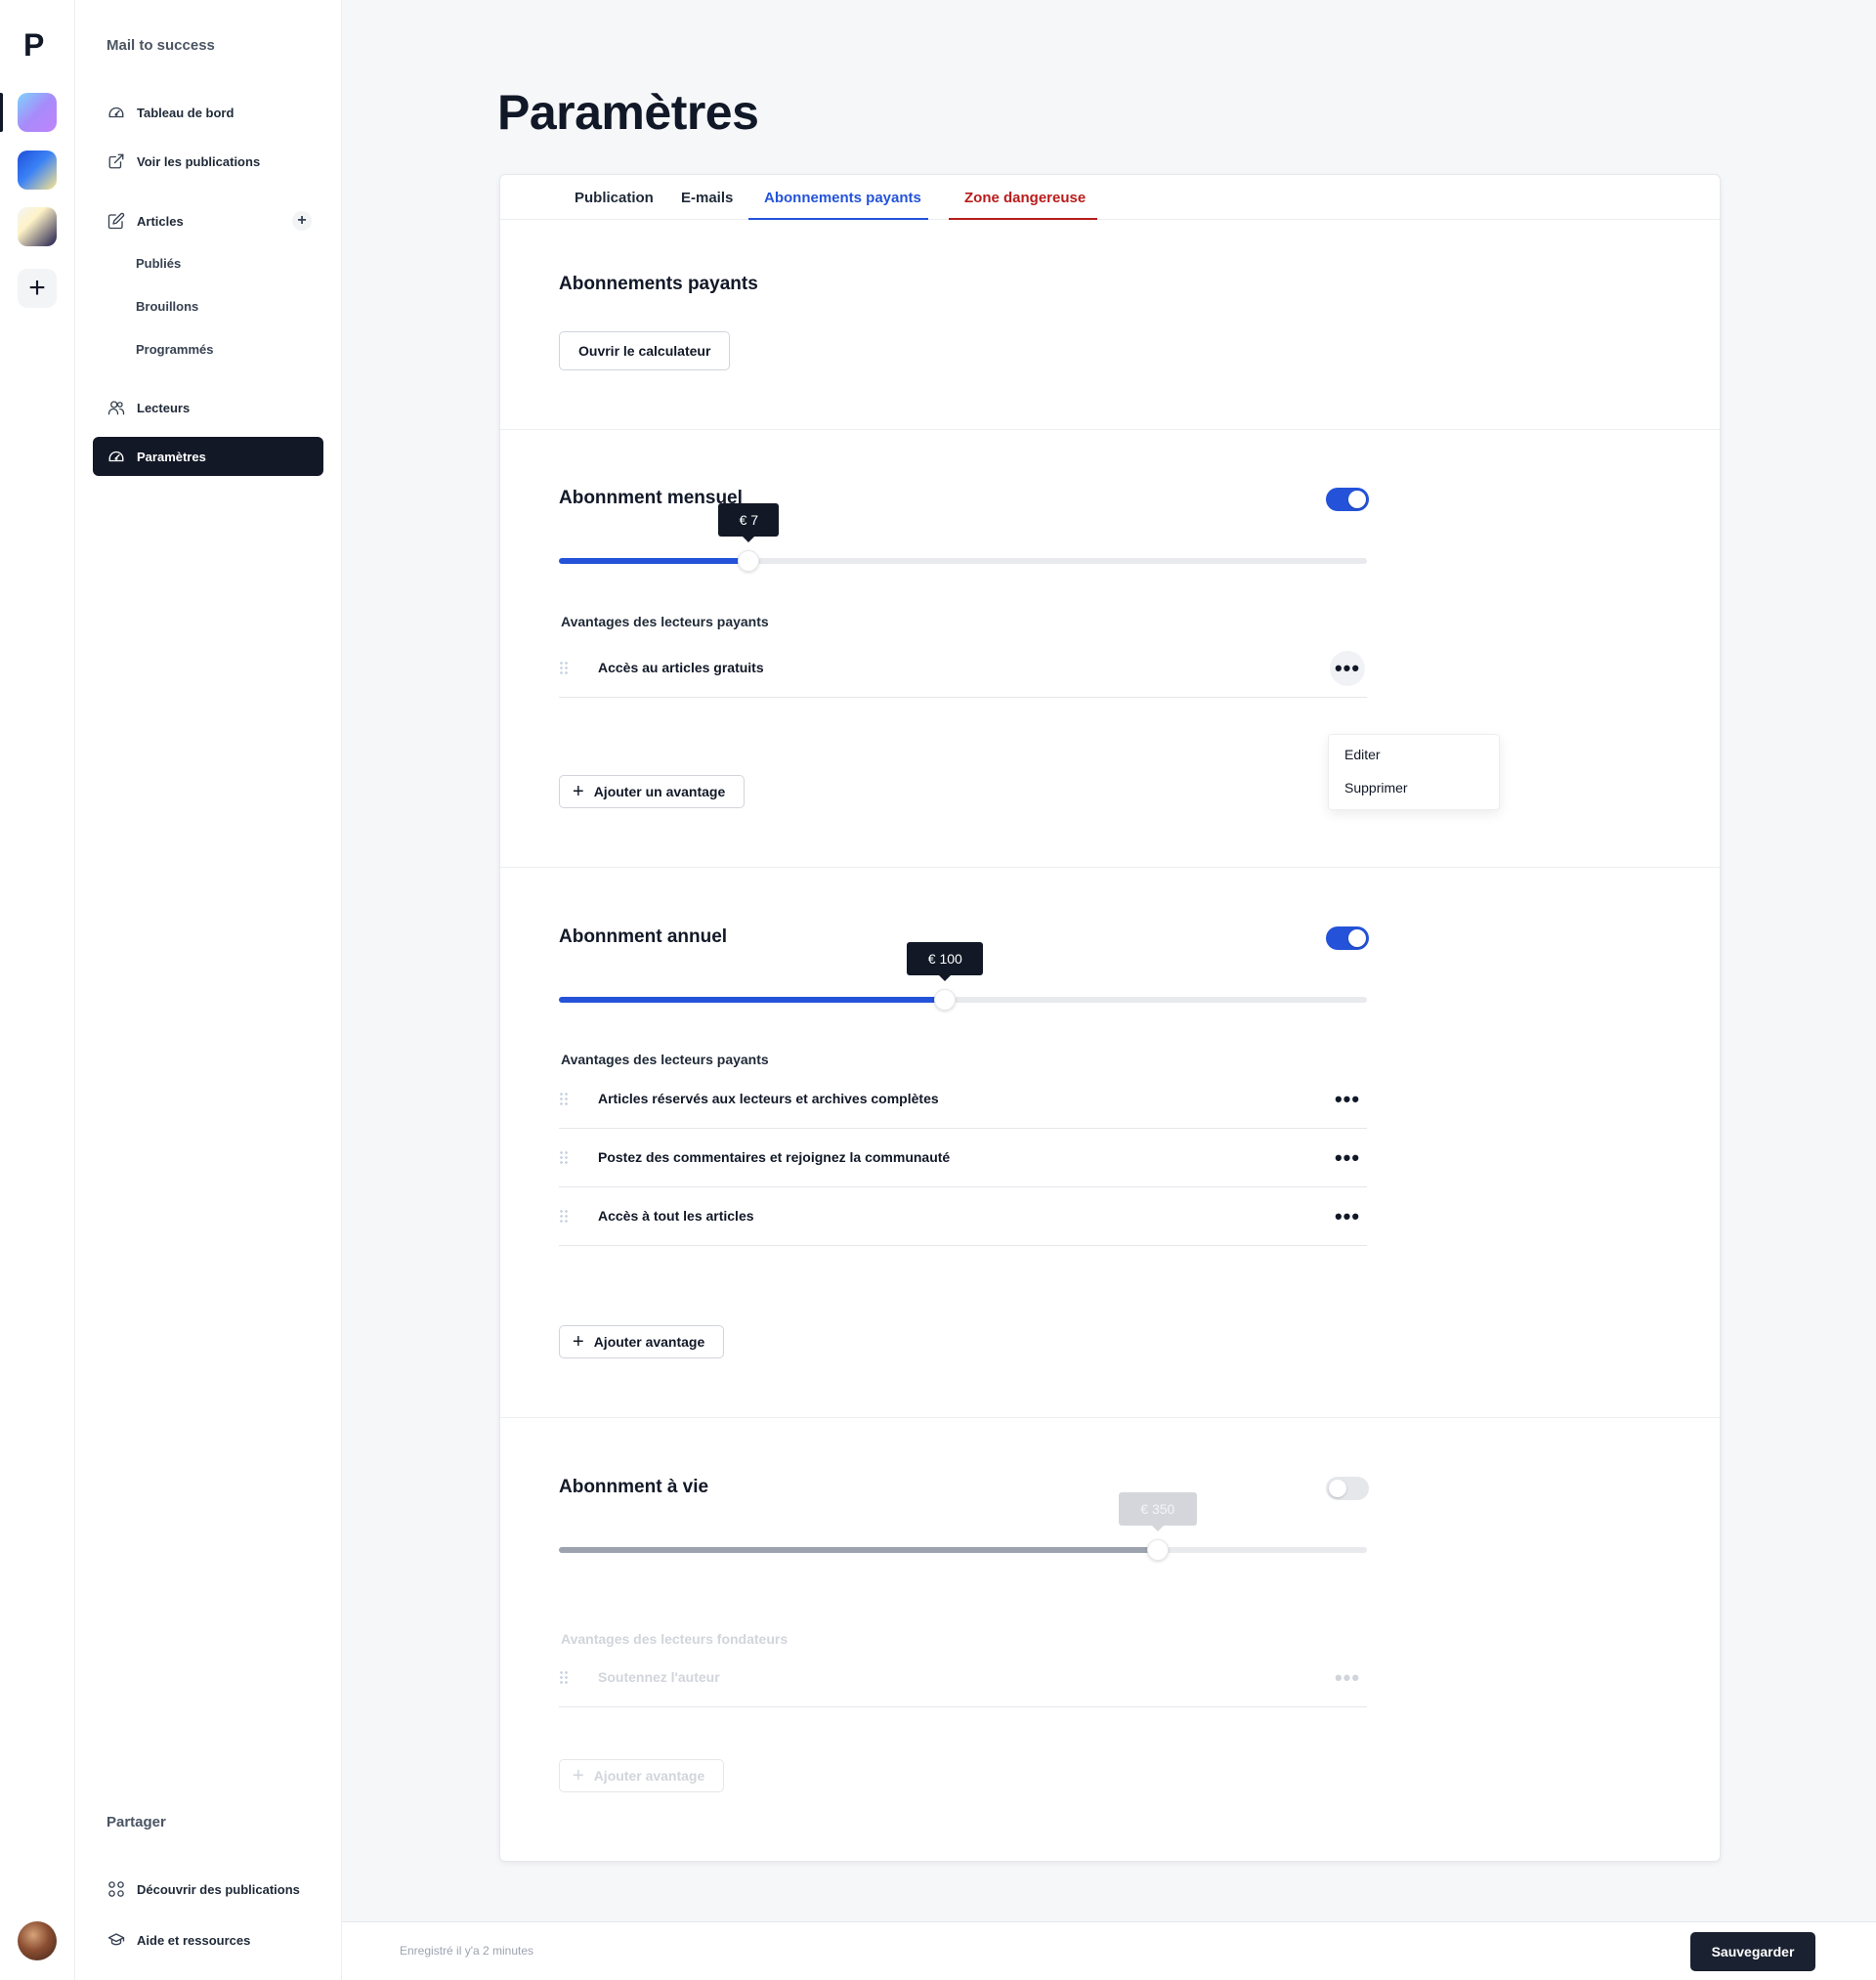 This screenshot has width=1876, height=1980. Describe the element at coordinates (628, 113) in the screenshot. I see `page-title: Paramètres` at that location.